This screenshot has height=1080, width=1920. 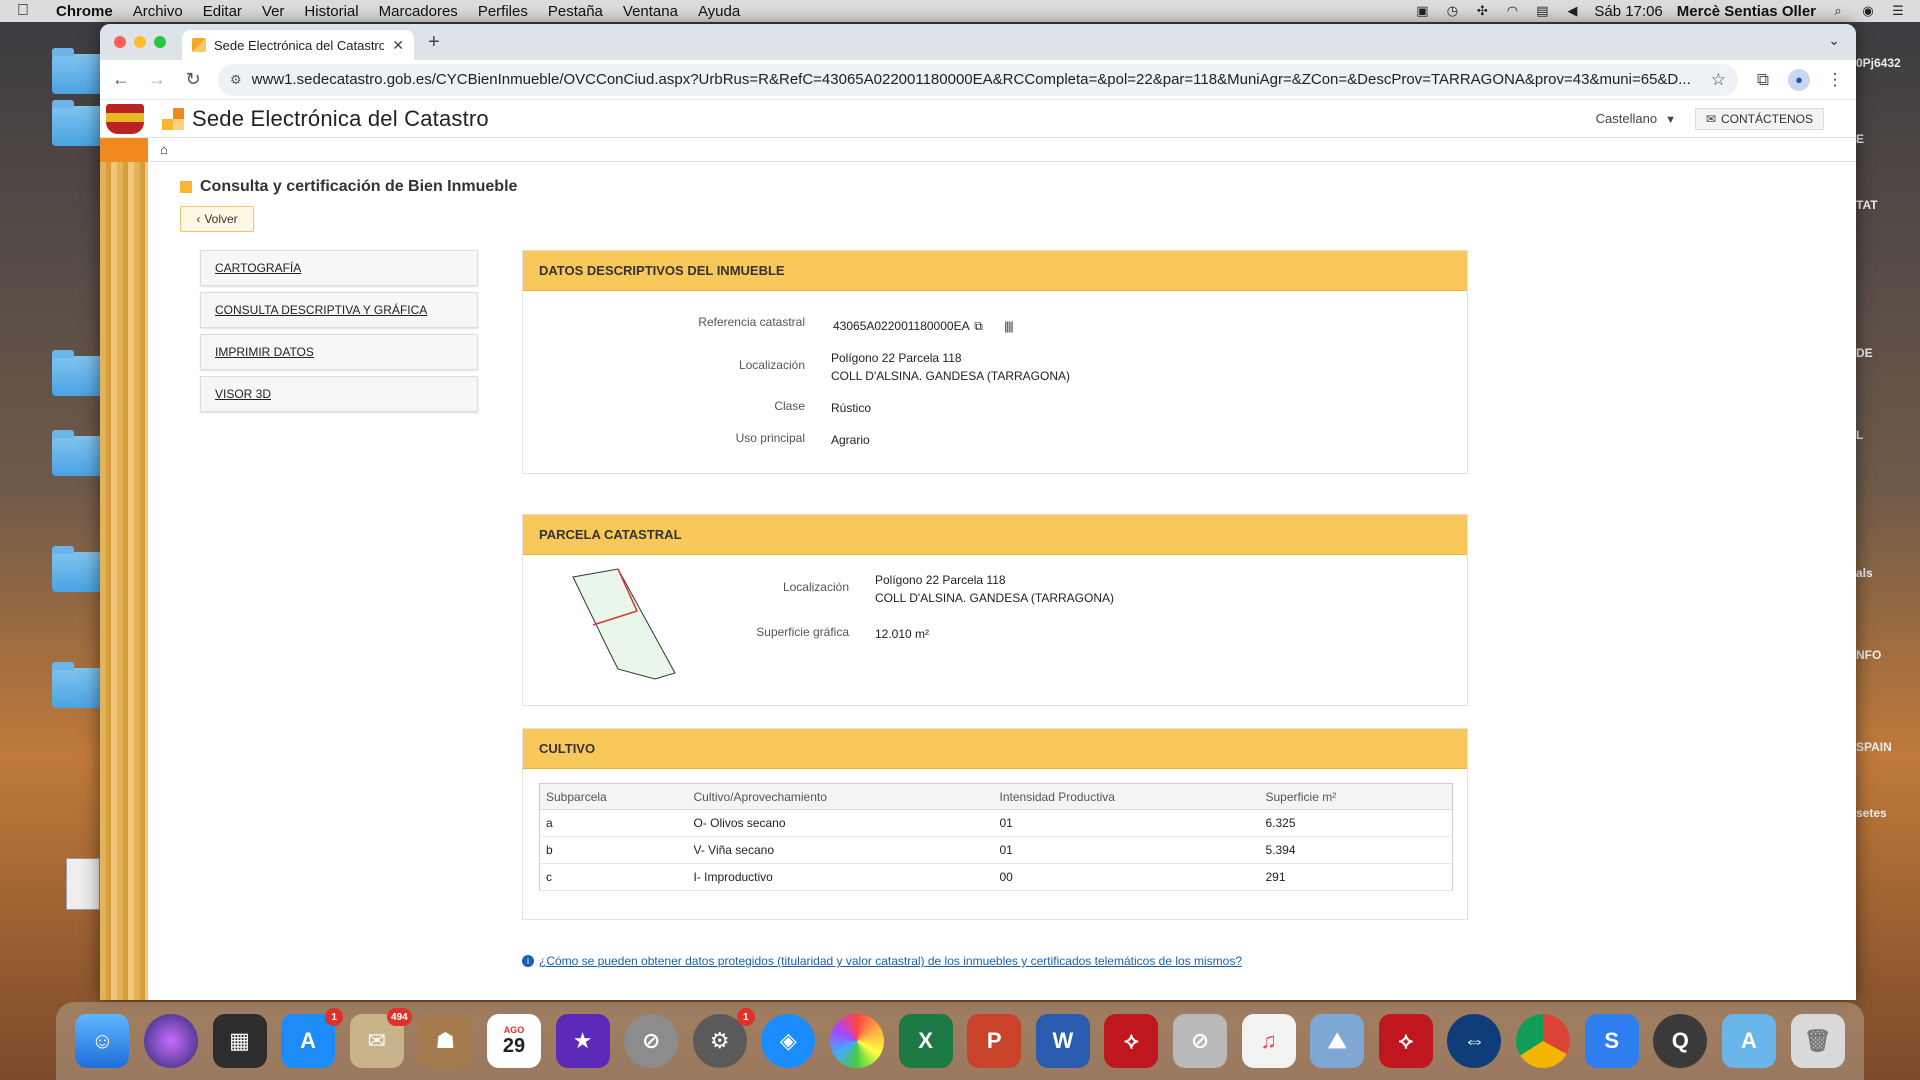 What do you see at coordinates (503, 11) in the screenshot?
I see `menu-perfiles: Perfiles` at bounding box center [503, 11].